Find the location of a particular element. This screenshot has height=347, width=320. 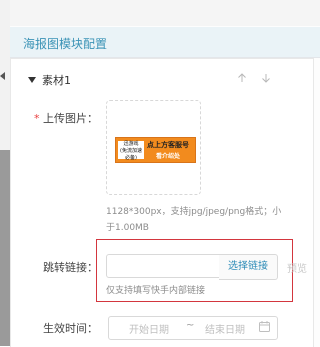

start-date-placeholder: 开始日期 is located at coordinates (149, 328).